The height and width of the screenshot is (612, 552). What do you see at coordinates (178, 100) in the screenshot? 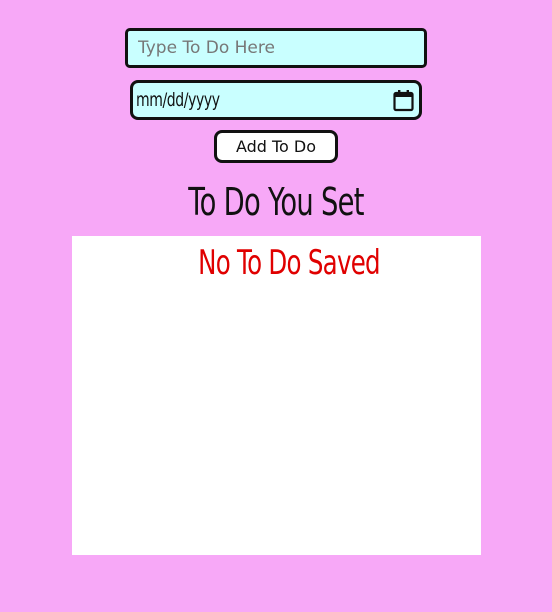
I see `date-placeholder-text: mm/dd/yyyy` at bounding box center [178, 100].